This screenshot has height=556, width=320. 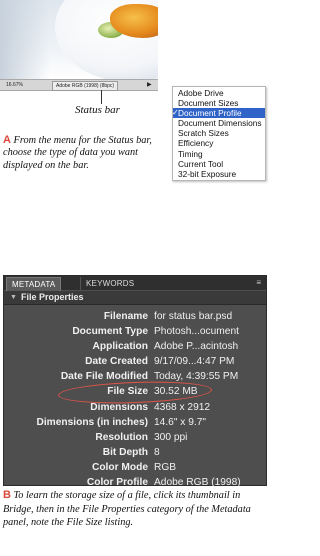 What do you see at coordinates (125, 316) in the screenshot?
I see `property-key: Filename` at bounding box center [125, 316].